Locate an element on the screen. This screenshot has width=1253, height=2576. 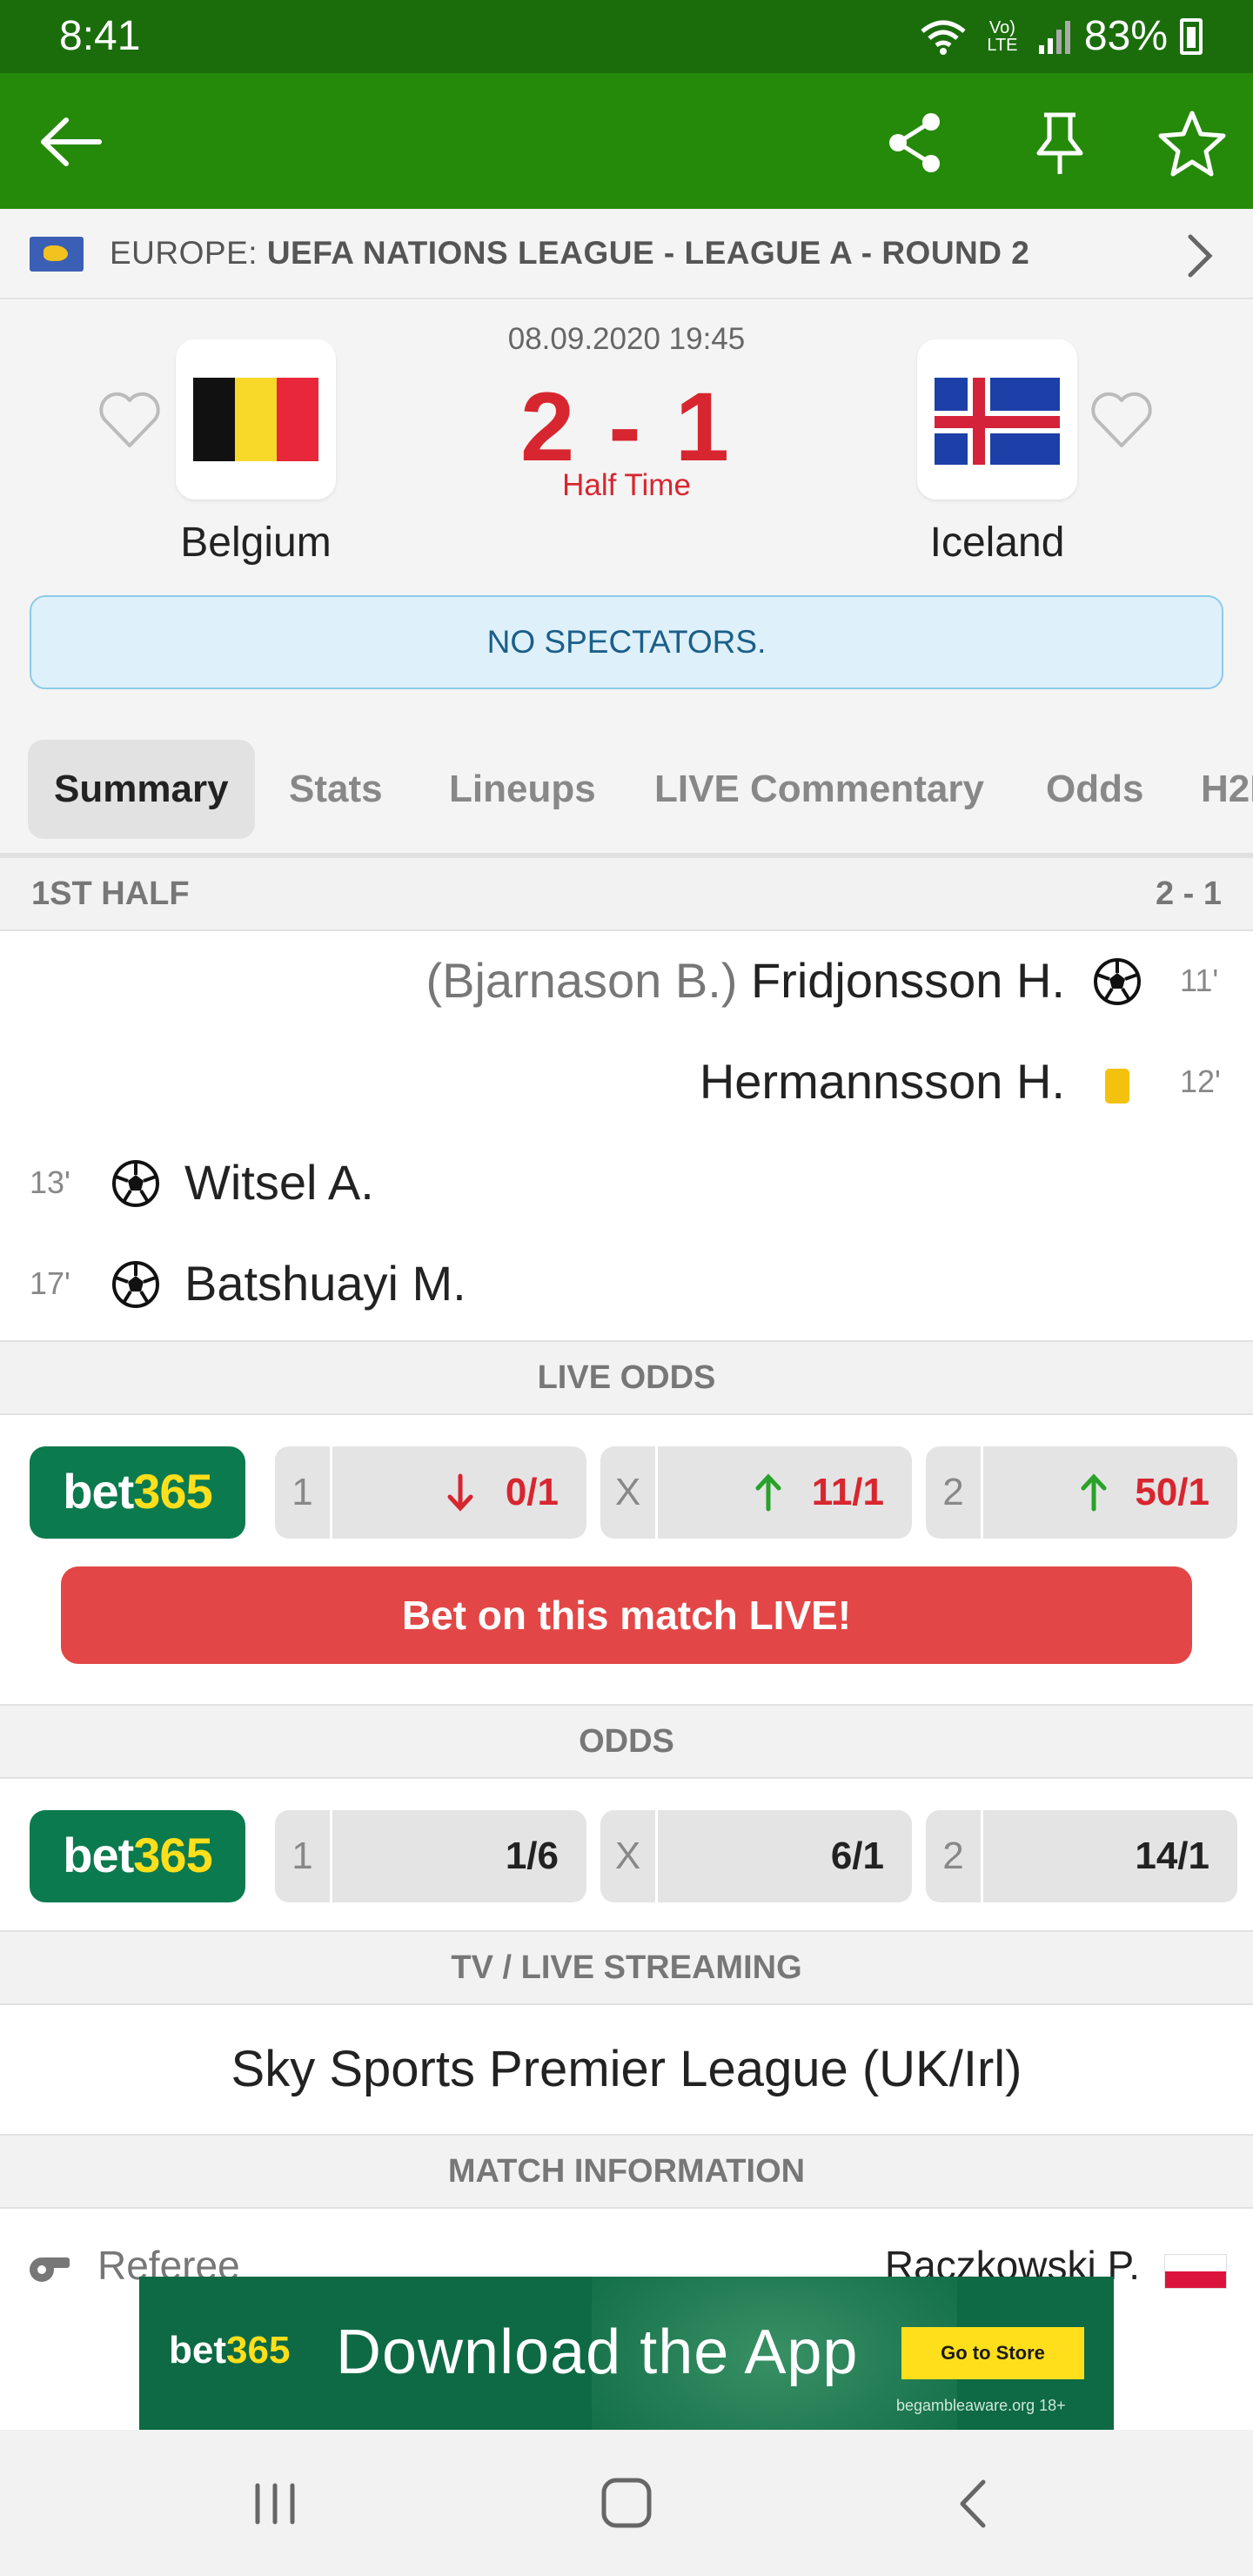
odd-value: 6/1 is located at coordinates (857, 1856).